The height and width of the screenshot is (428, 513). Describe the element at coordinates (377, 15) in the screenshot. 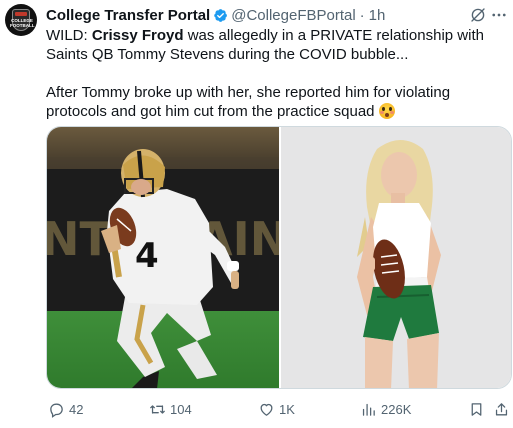

I see `tweet-time: 1h` at that location.